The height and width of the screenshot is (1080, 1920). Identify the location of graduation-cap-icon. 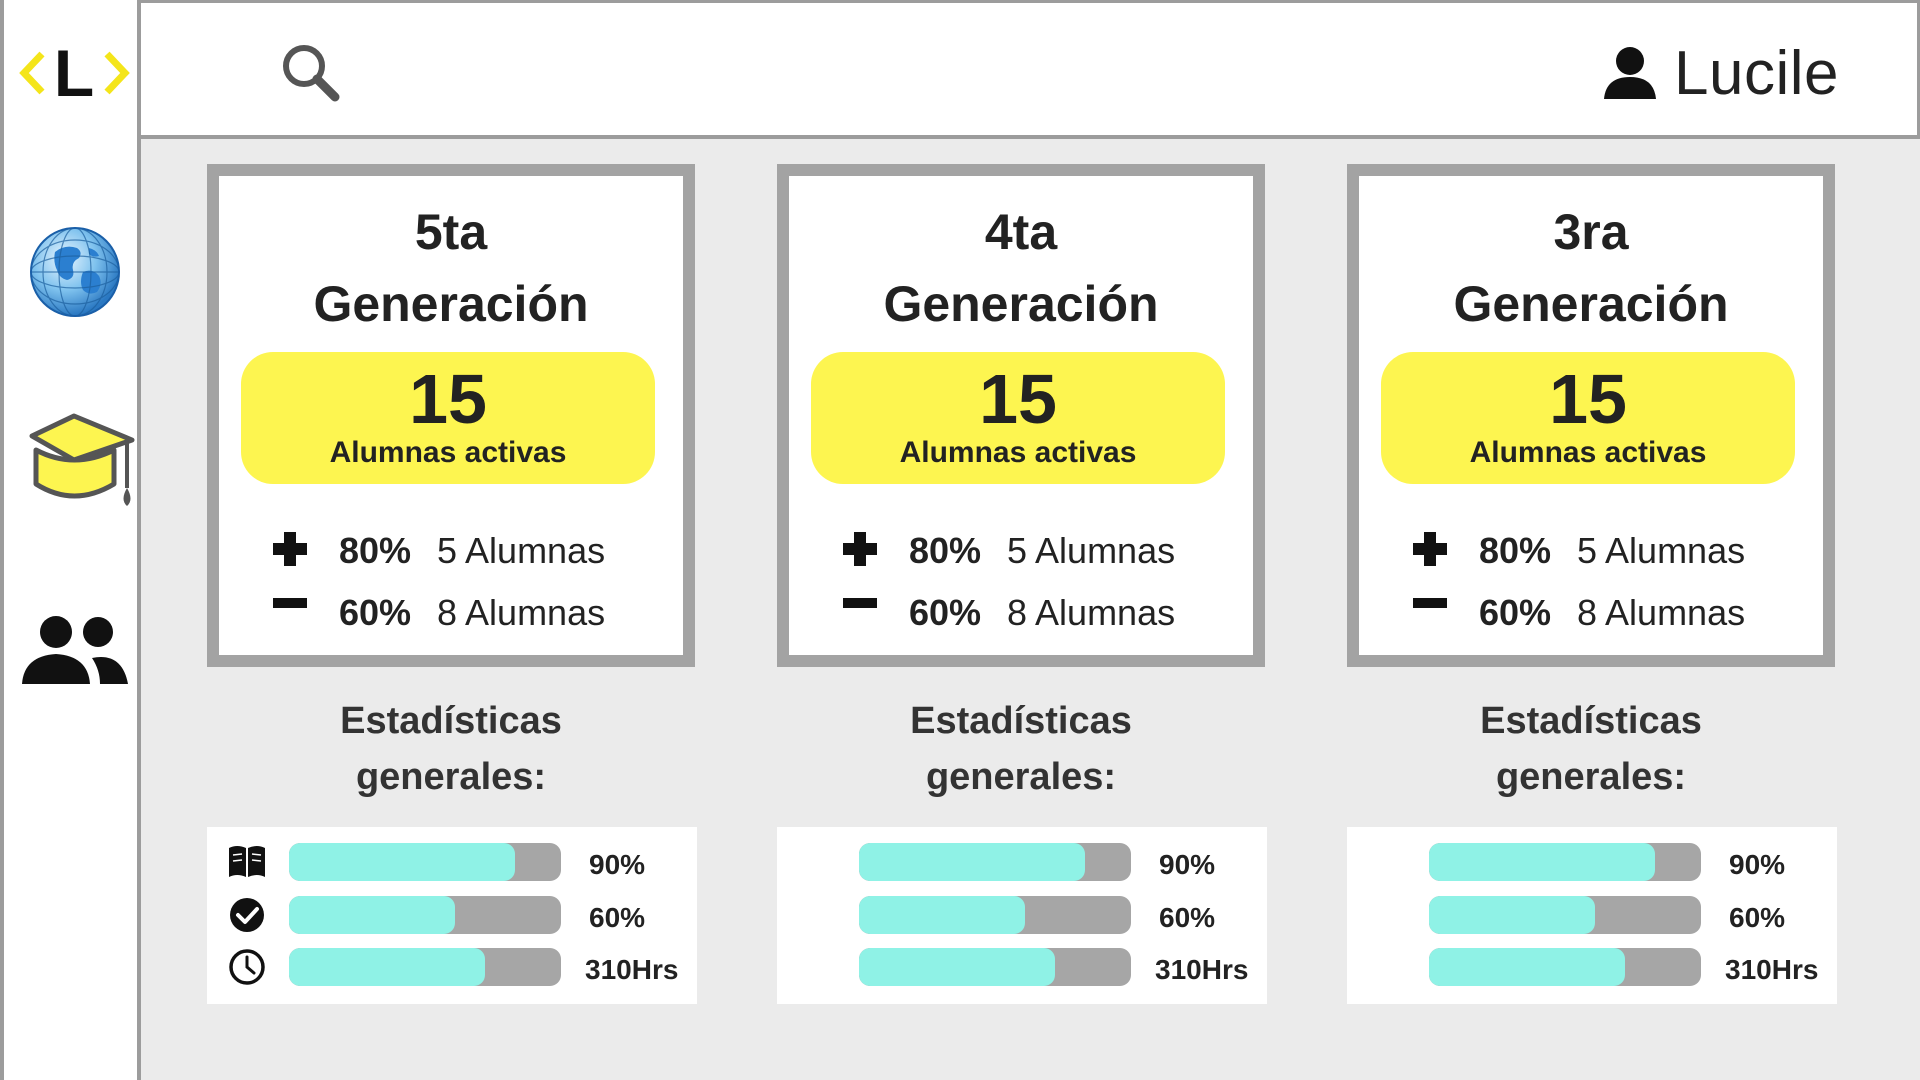
(82, 459).